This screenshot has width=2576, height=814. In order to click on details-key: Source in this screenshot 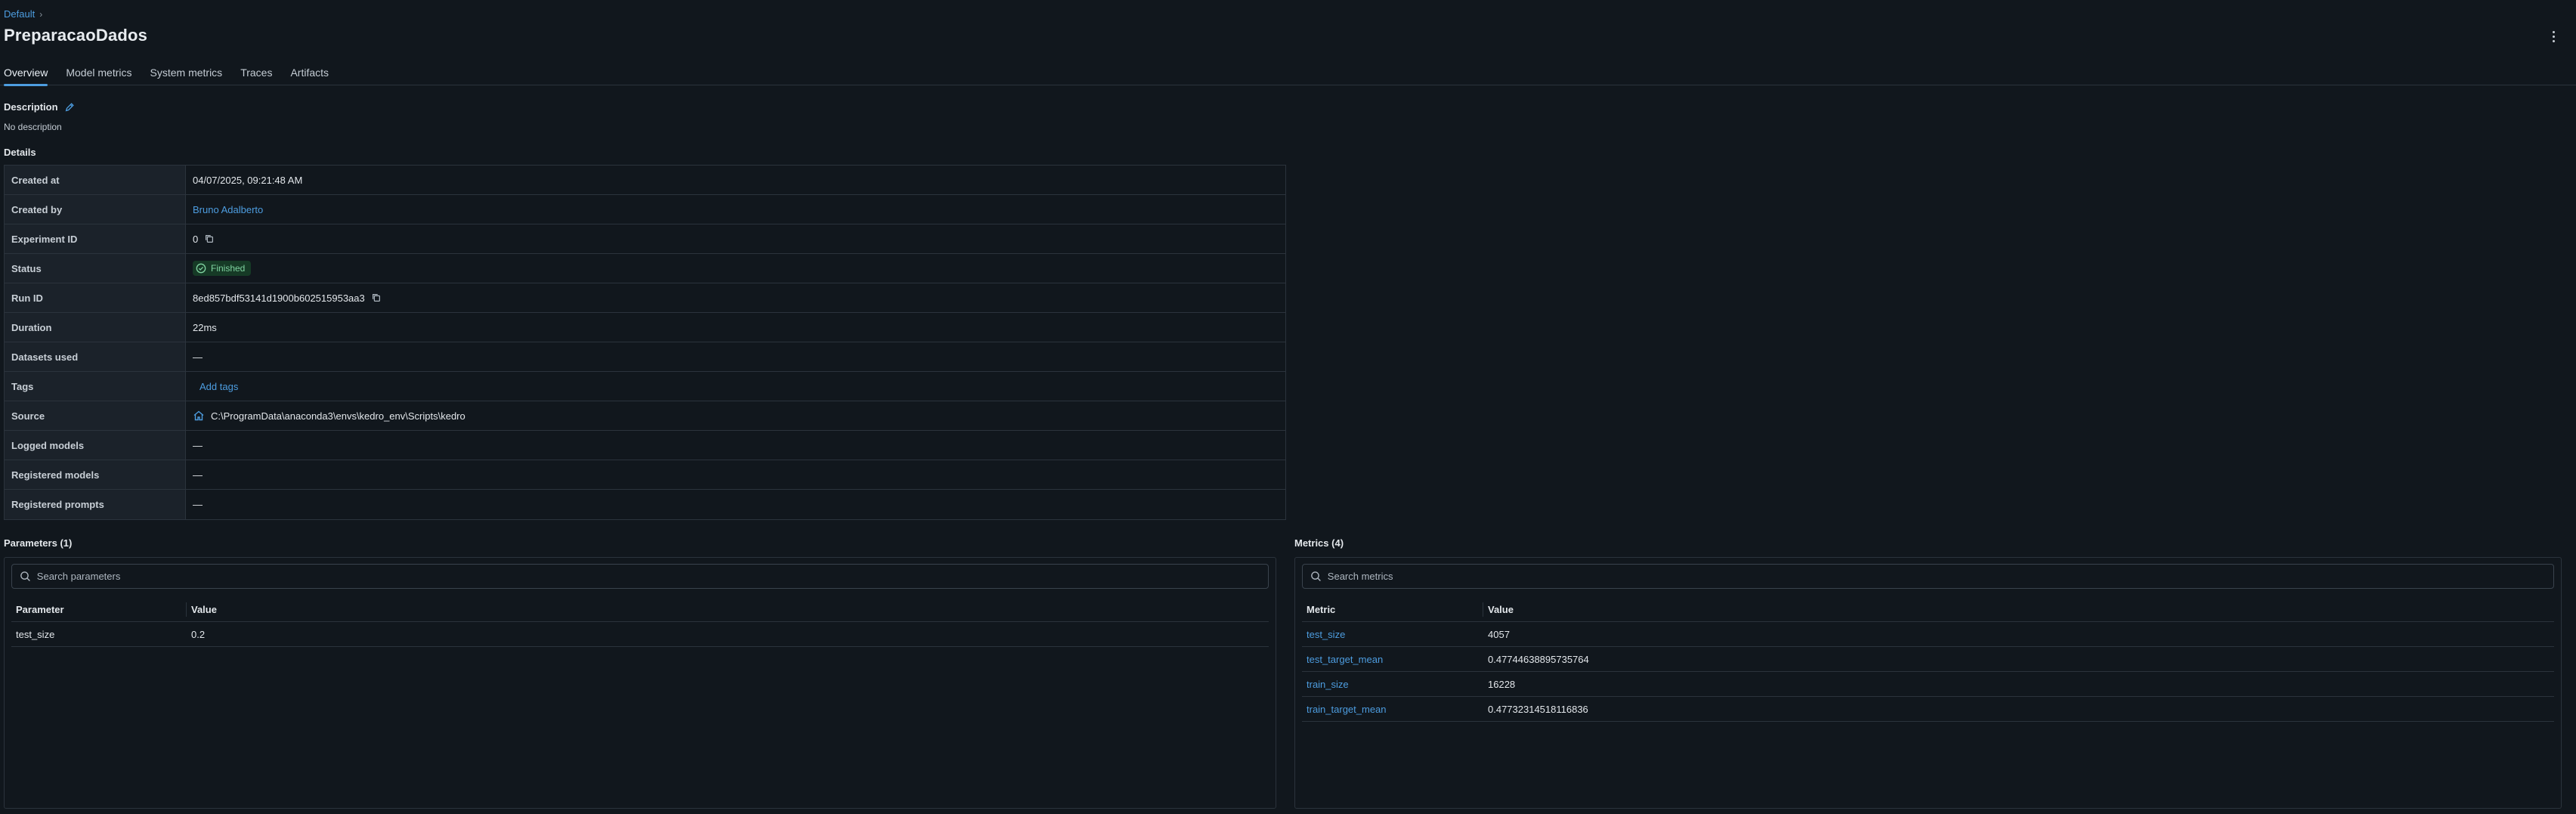, I will do `click(95, 415)`.